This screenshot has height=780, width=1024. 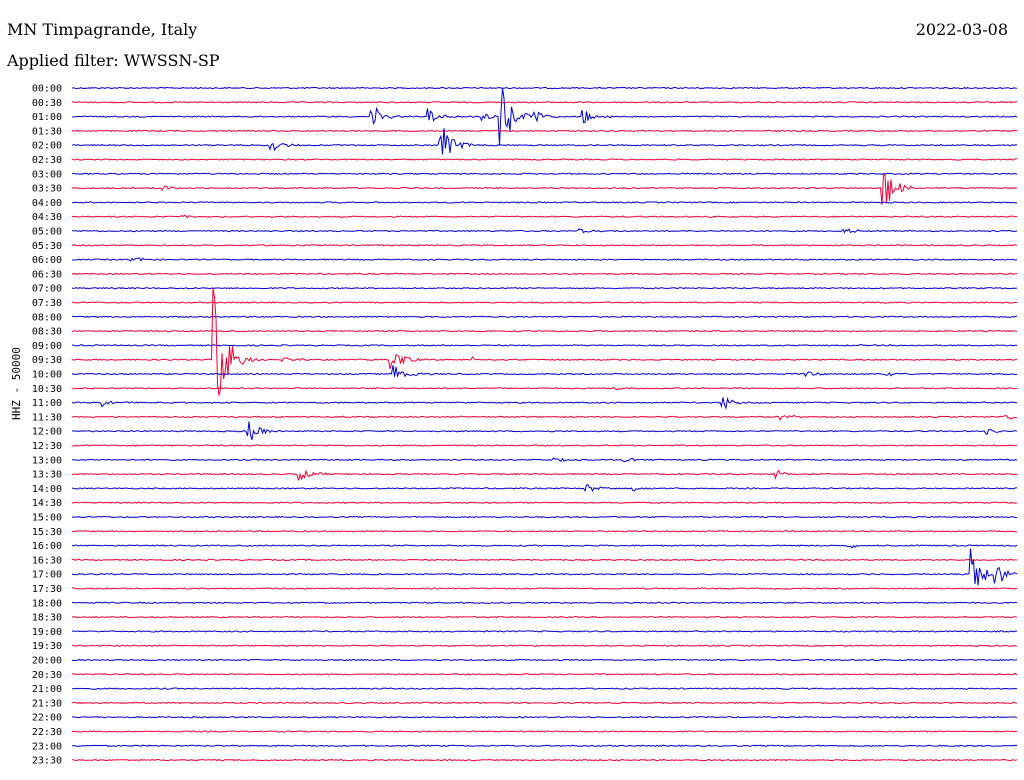 What do you see at coordinates (47, 332) in the screenshot?
I see `row-label: 08:30` at bounding box center [47, 332].